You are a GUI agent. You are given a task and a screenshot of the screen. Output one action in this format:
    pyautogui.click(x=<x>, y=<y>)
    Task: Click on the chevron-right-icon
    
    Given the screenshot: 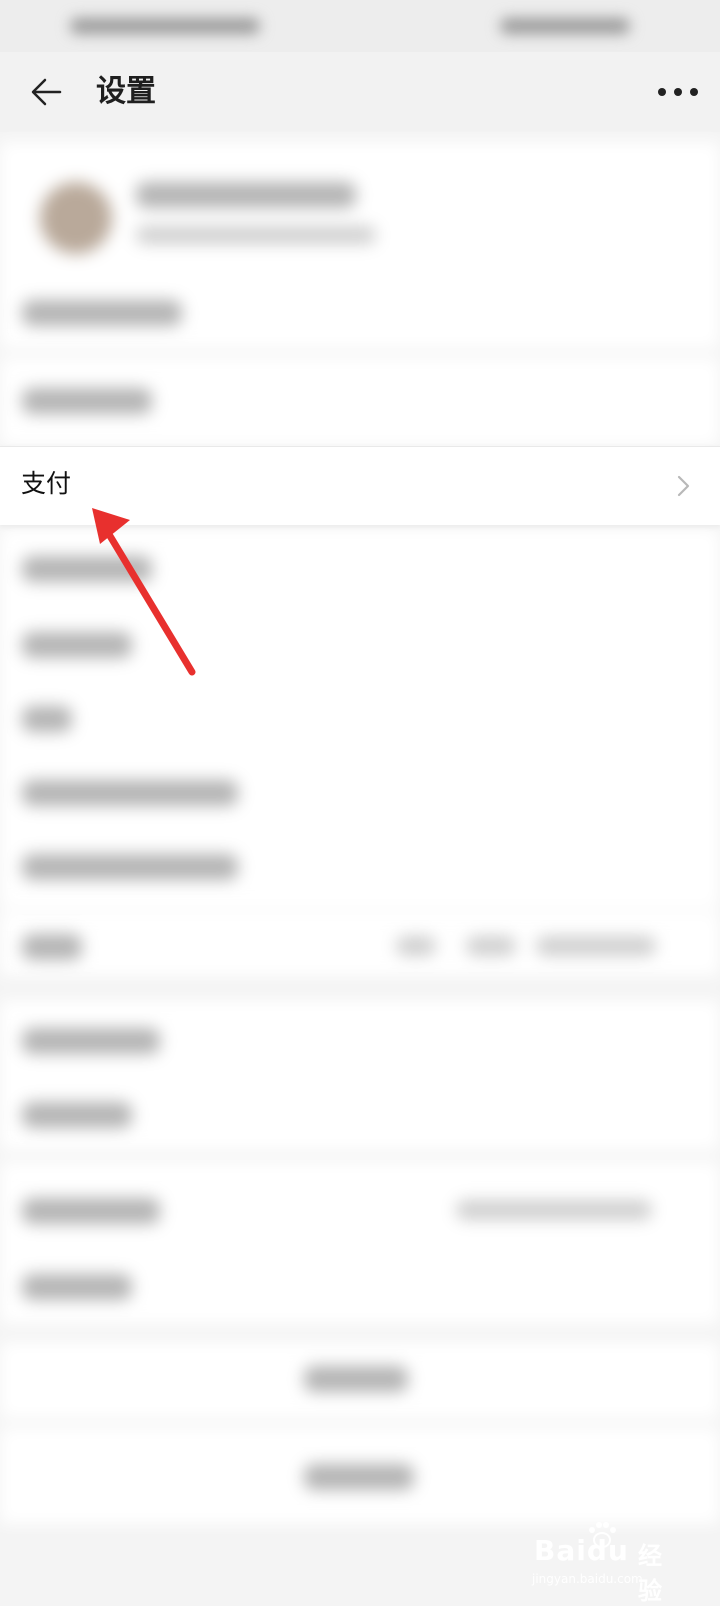 What is the action you would take?
    pyautogui.click(x=683, y=486)
    